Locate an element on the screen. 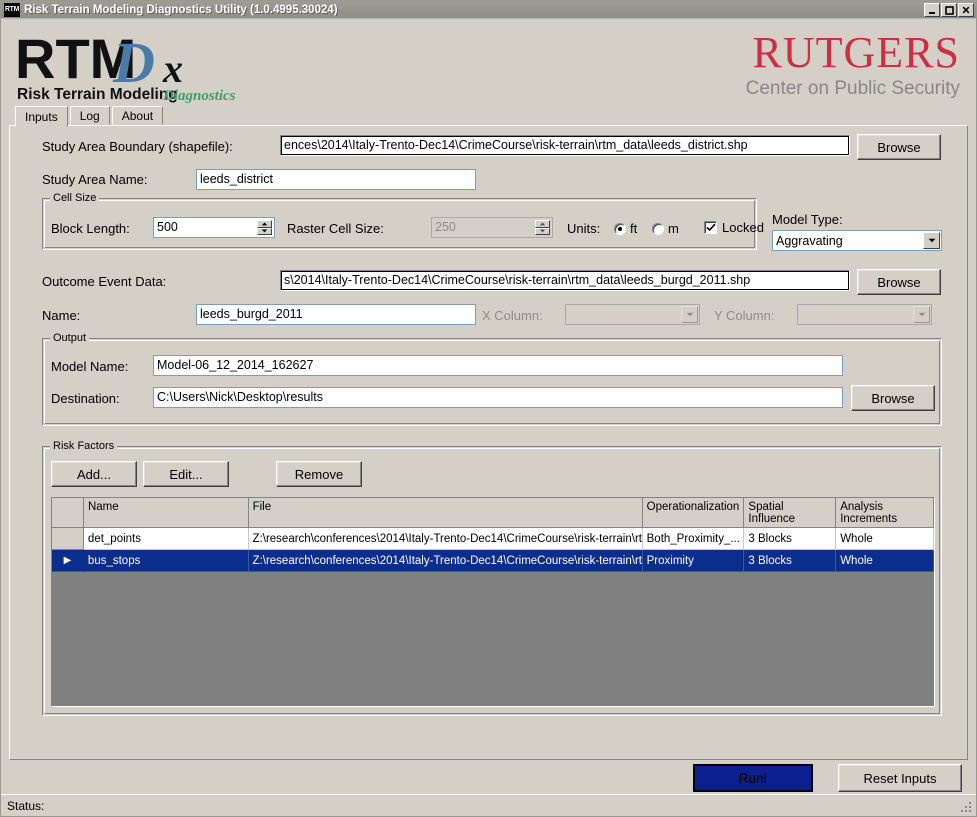 Image resolution: width=977 pixels, height=817 pixels. resize-grip-icon is located at coordinates (966, 807).